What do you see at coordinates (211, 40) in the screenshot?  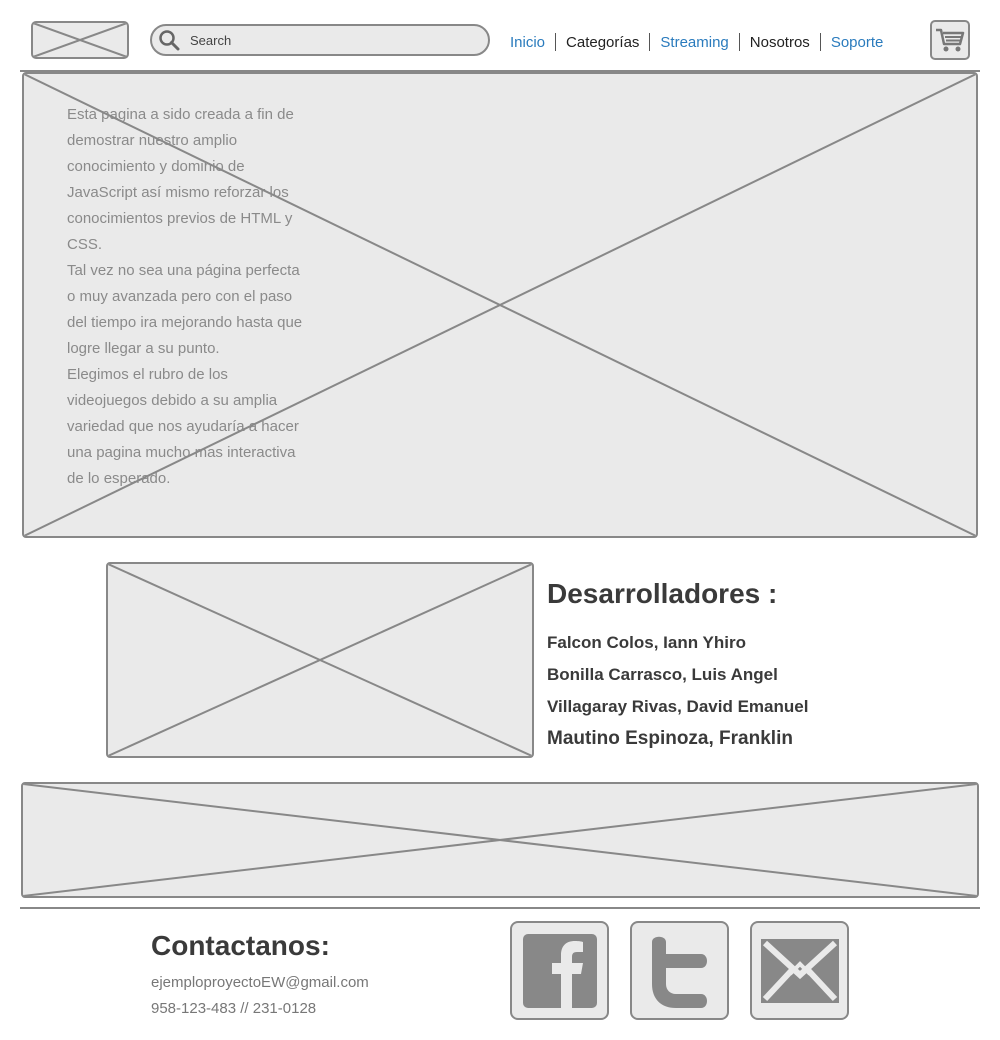 I see `search-placeholder: Search` at bounding box center [211, 40].